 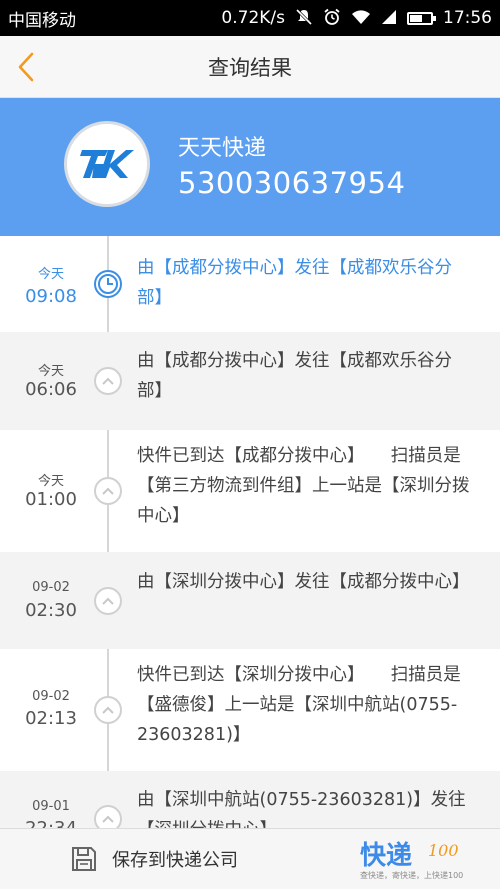 What do you see at coordinates (389, 18) in the screenshot?
I see `signal-icon` at bounding box center [389, 18].